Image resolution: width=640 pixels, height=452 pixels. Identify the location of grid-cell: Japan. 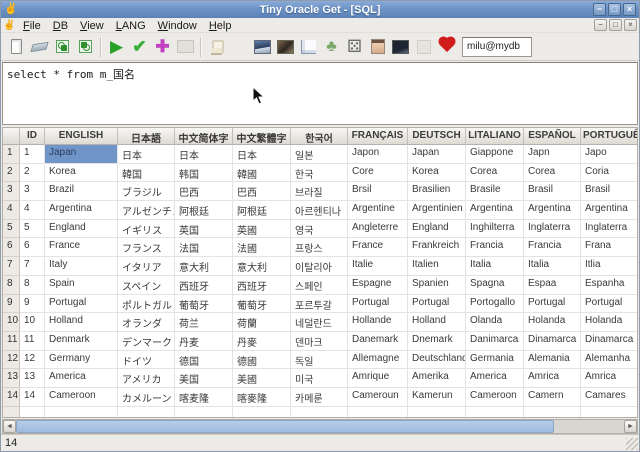
(81, 154).